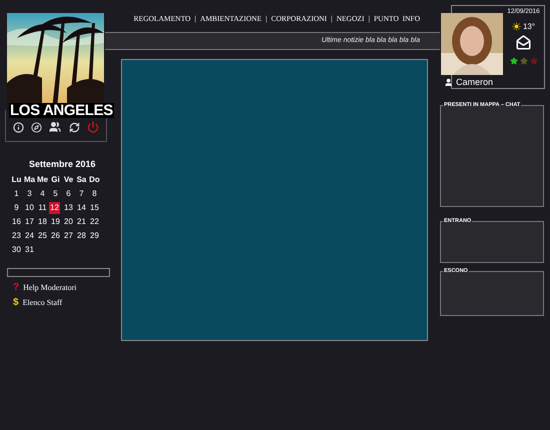 The image size is (550, 430). I want to click on mail-icon, so click(523, 42).